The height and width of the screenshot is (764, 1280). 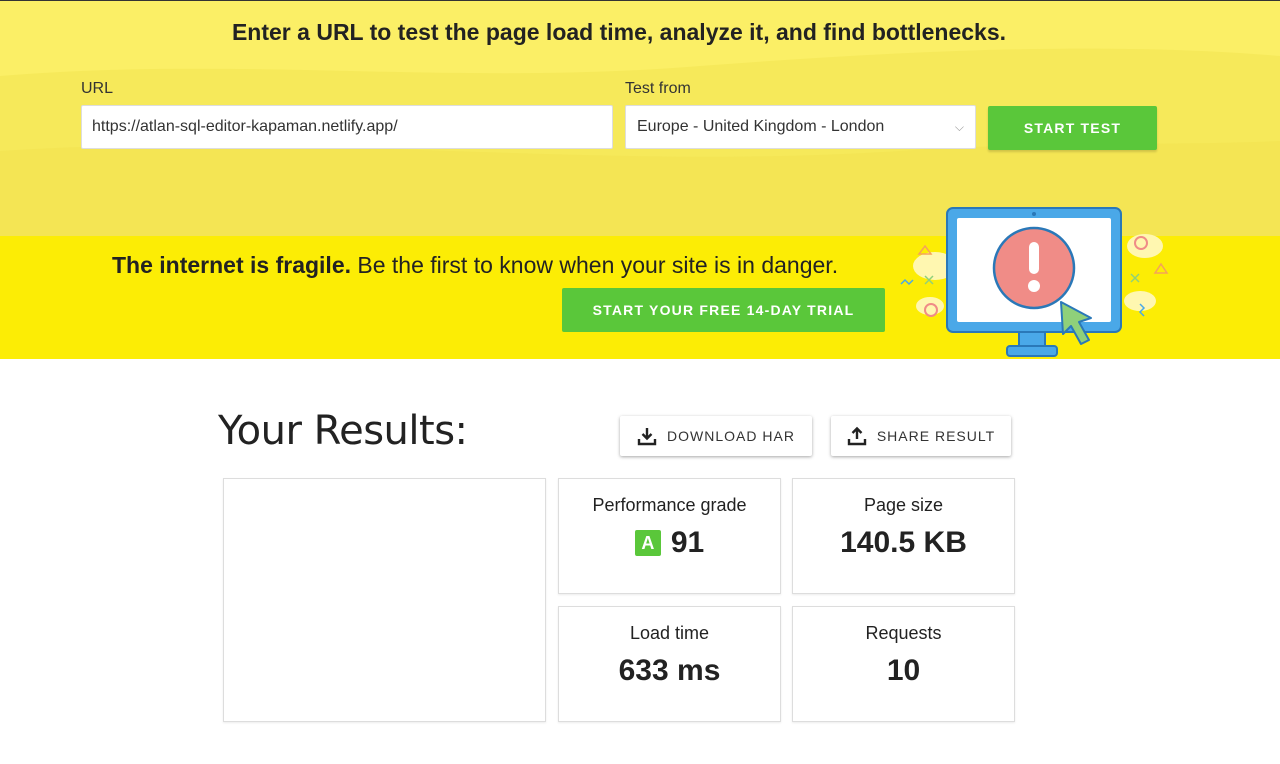 What do you see at coordinates (384, 600) in the screenshot?
I see `page-screenshot-card` at bounding box center [384, 600].